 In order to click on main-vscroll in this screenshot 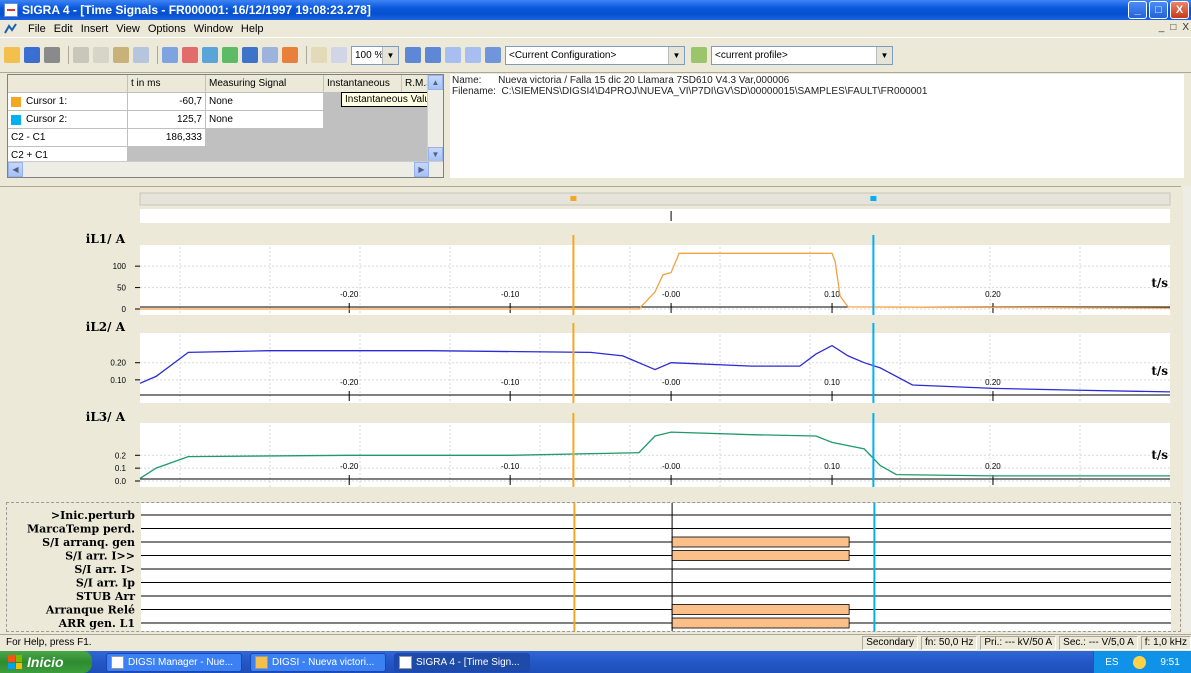, I will do `click(1187, 409)`.